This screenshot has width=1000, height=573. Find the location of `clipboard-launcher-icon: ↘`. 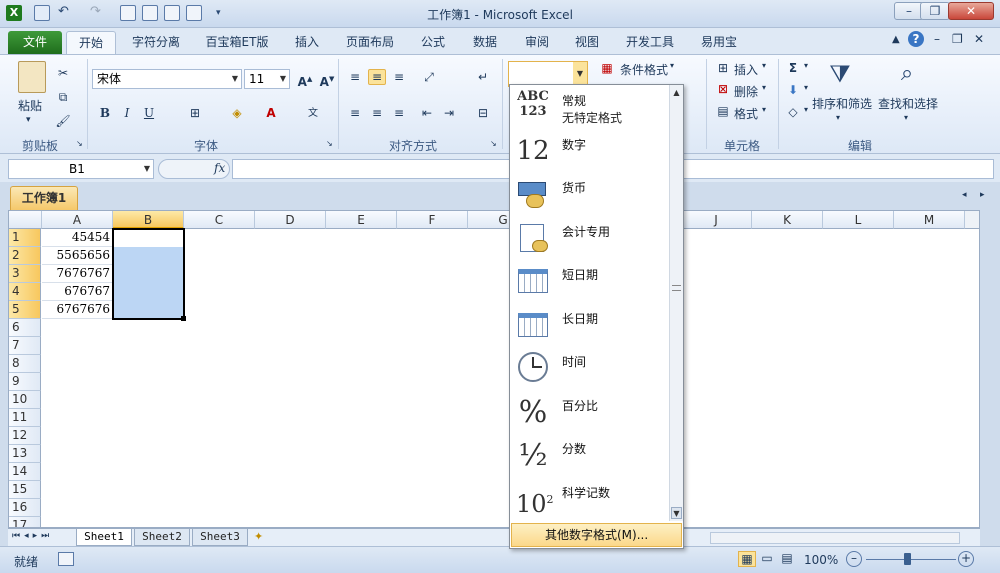

clipboard-launcher-icon: ↘ is located at coordinates (79, 143).